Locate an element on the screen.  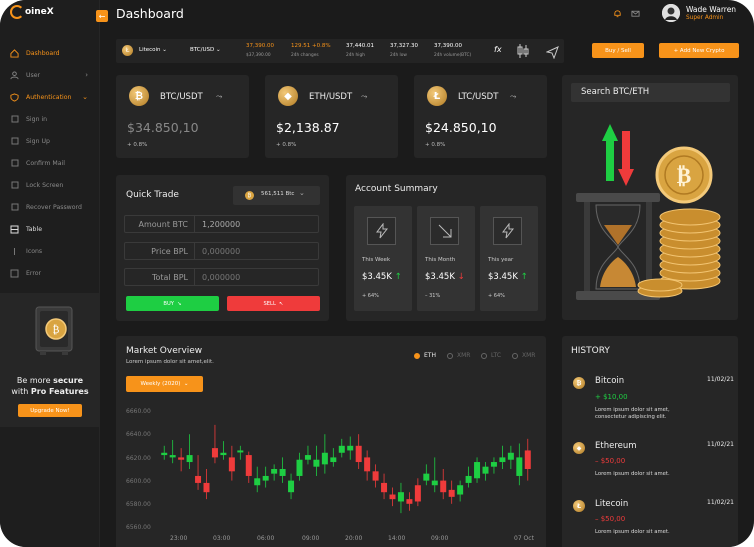
sidebar-item-table: Table is located at coordinates (50, 229).